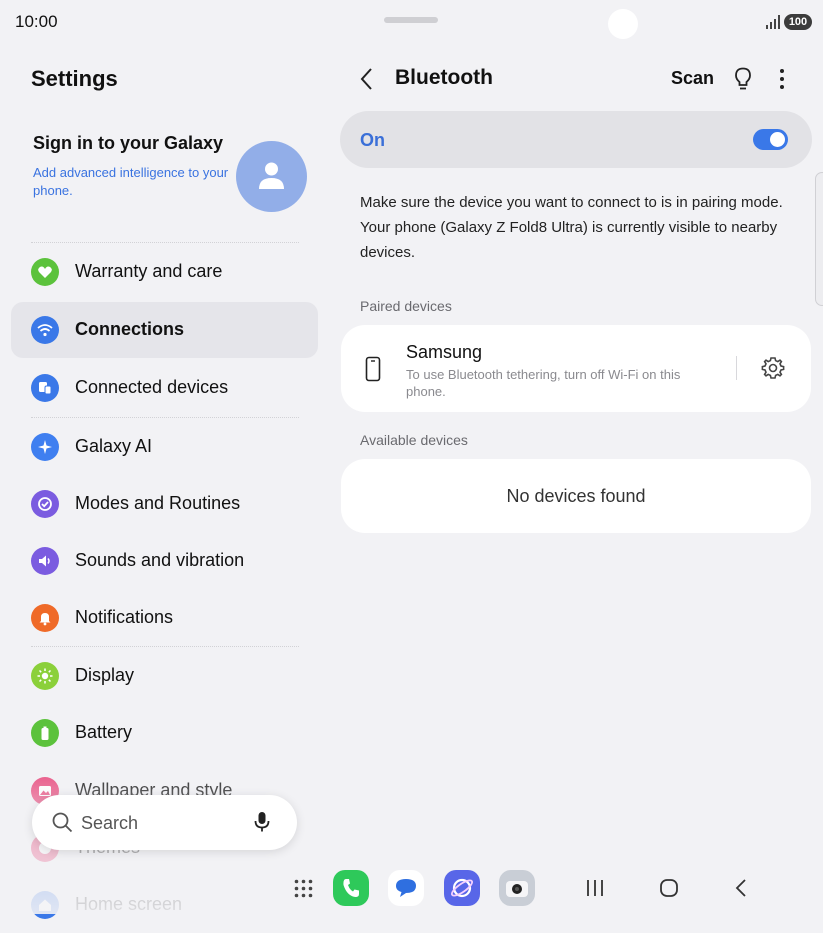  I want to click on account-subtitle: Add advanced intelligence to your phone., so click(131, 181).